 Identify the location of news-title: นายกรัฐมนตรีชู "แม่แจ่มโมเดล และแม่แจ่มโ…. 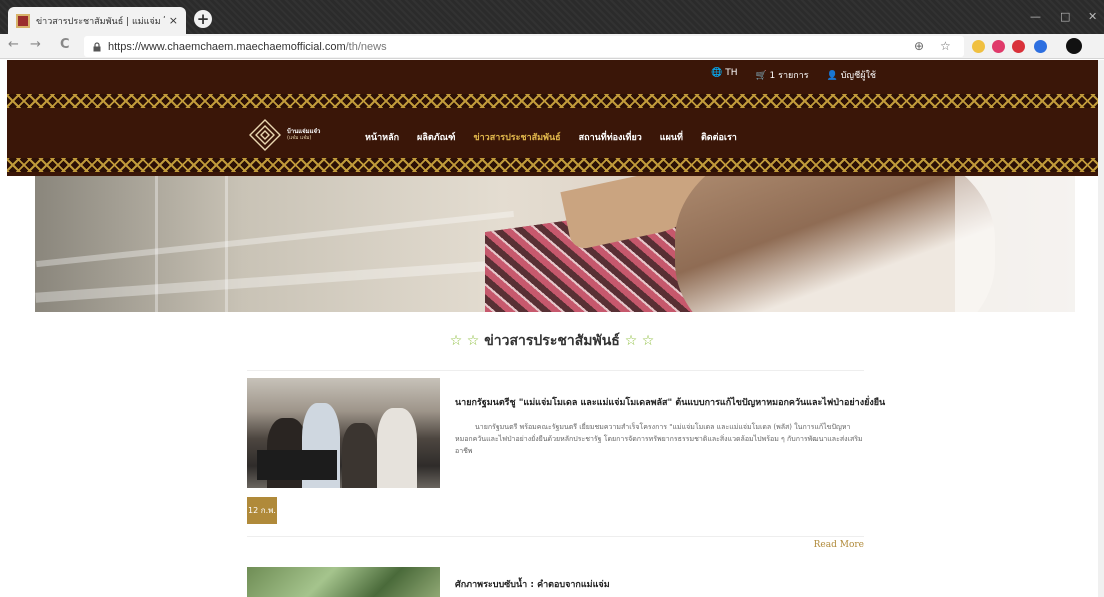
(670, 402).